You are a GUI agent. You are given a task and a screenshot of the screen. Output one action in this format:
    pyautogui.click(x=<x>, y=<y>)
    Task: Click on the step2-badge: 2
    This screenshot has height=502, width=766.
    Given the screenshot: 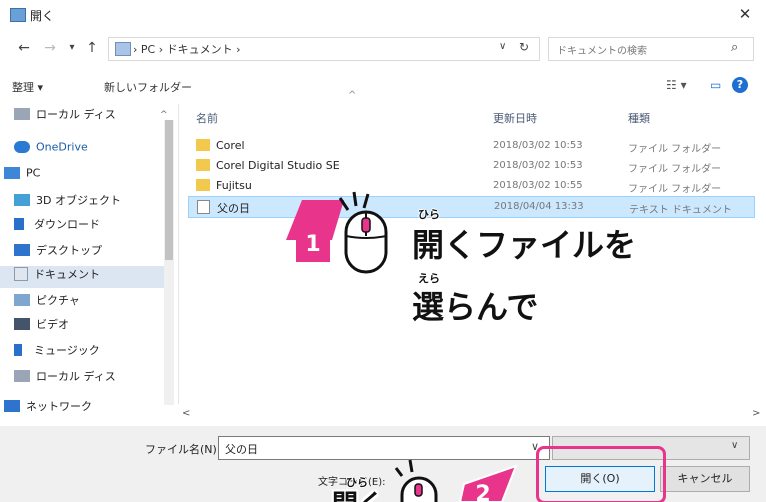 What is the action you would take?
    pyautogui.click(x=483, y=492)
    